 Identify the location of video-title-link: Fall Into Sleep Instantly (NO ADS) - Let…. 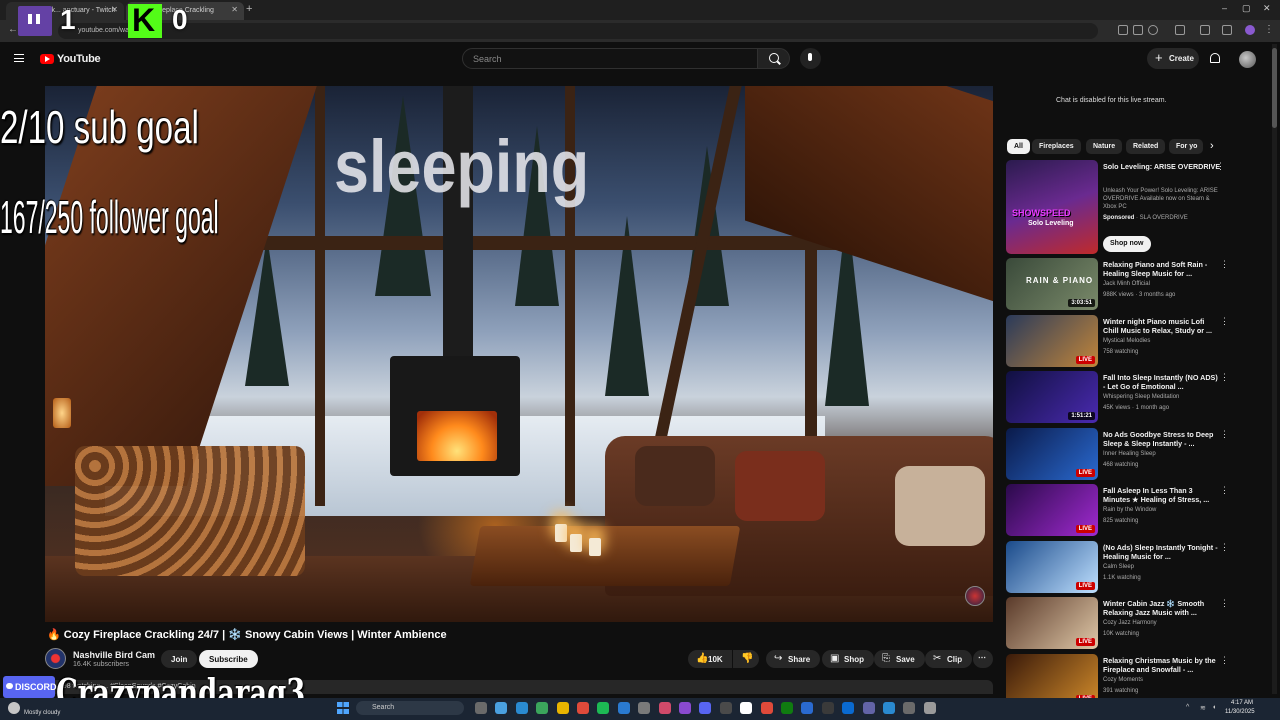
(1162, 382).